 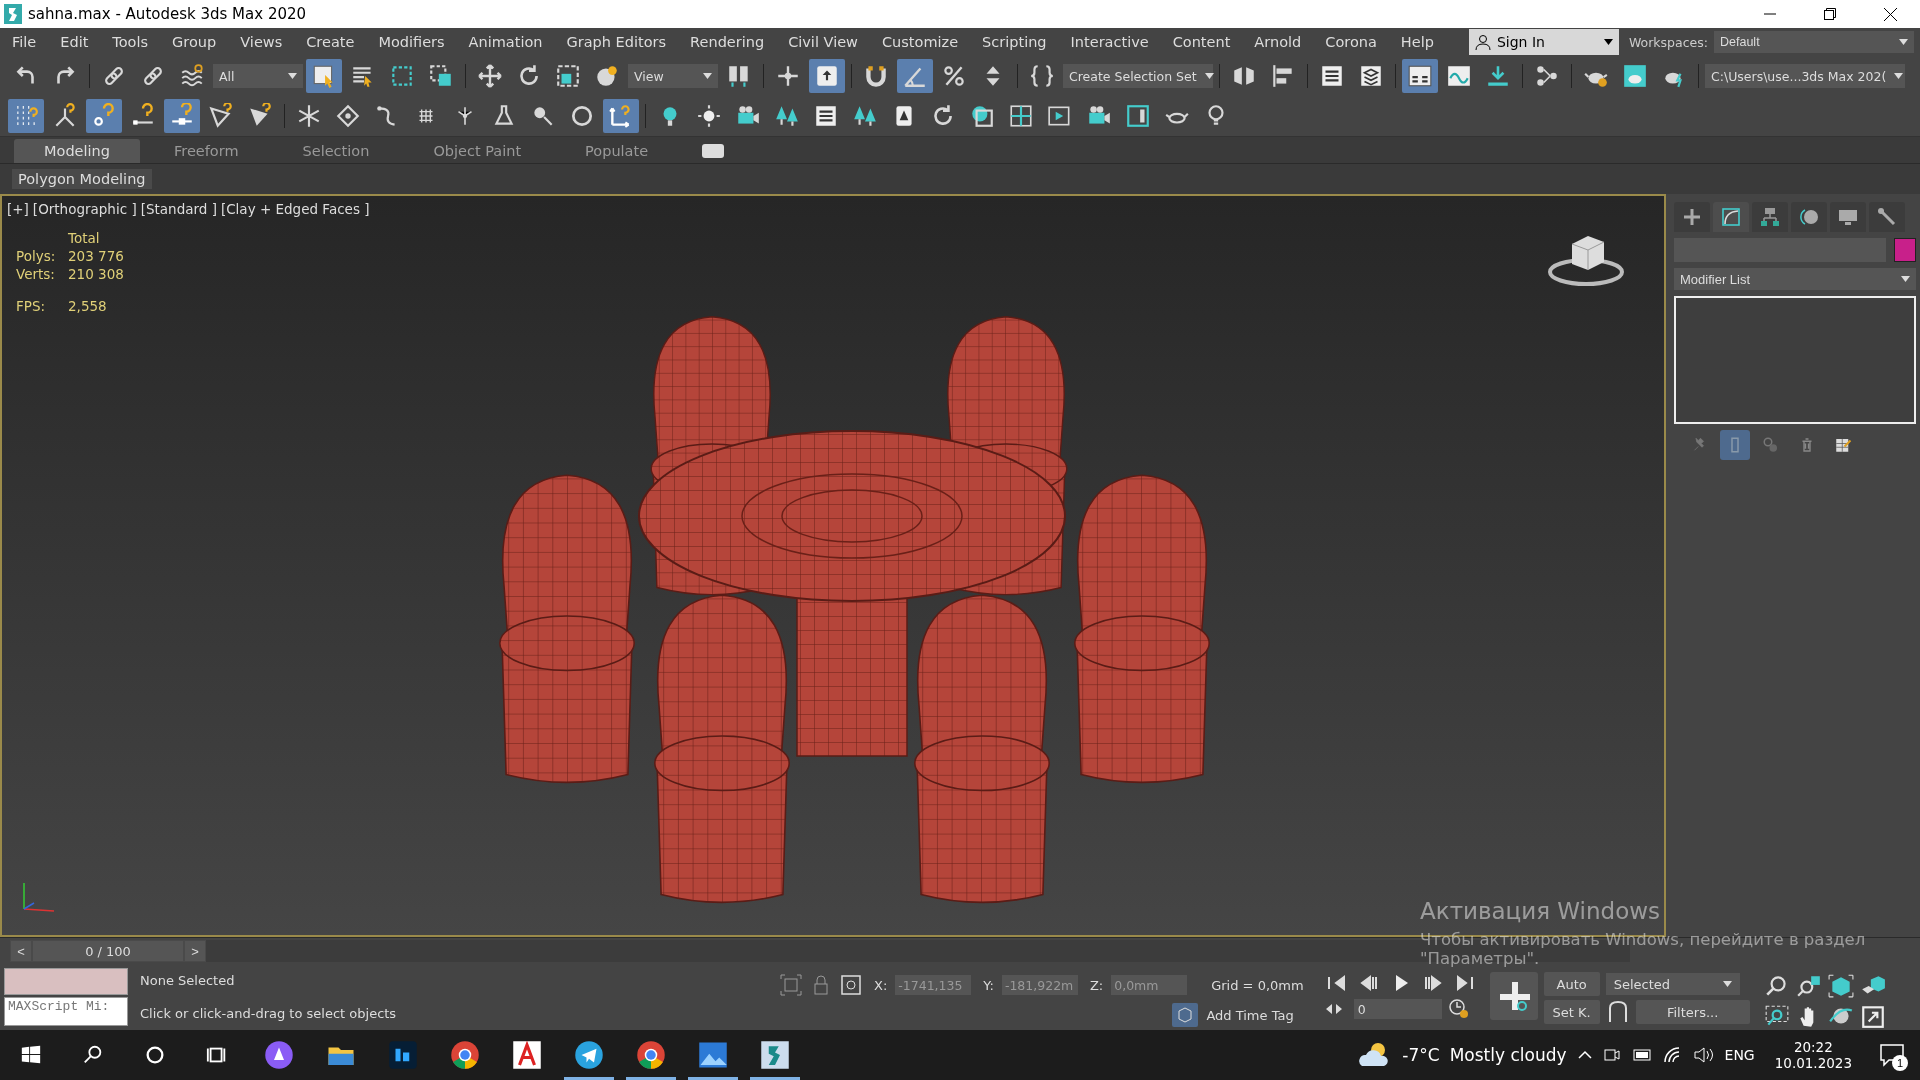 I want to click on dropdown: Create Selection Set, so click(x=1138, y=76).